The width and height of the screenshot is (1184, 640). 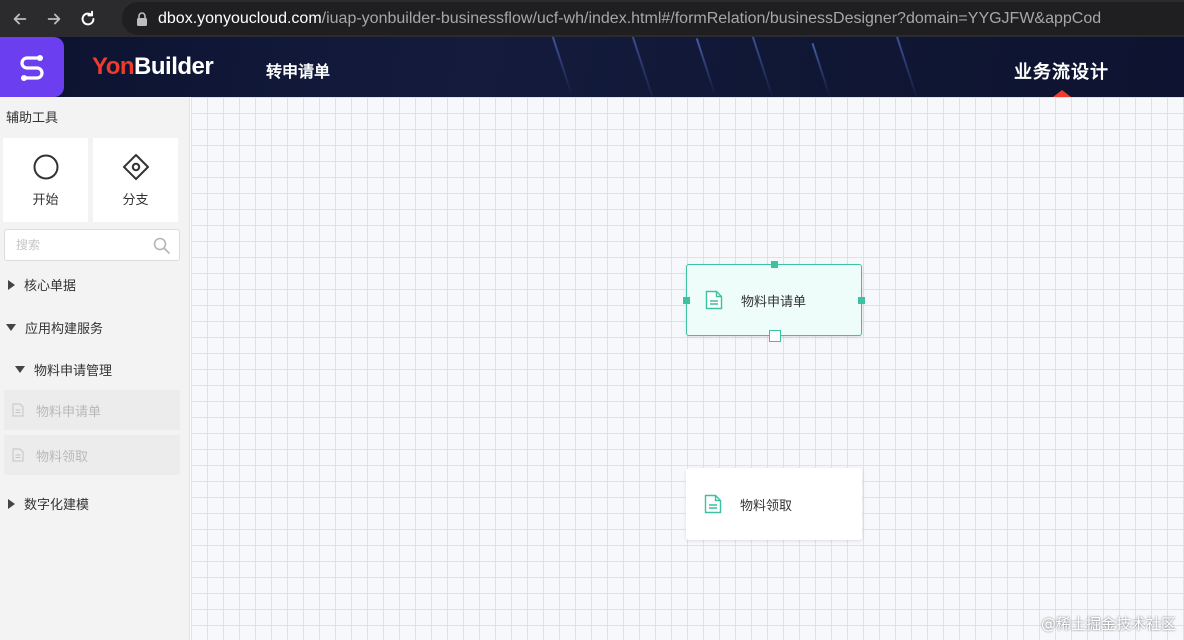 I want to click on lock-icon, so click(x=142, y=18).